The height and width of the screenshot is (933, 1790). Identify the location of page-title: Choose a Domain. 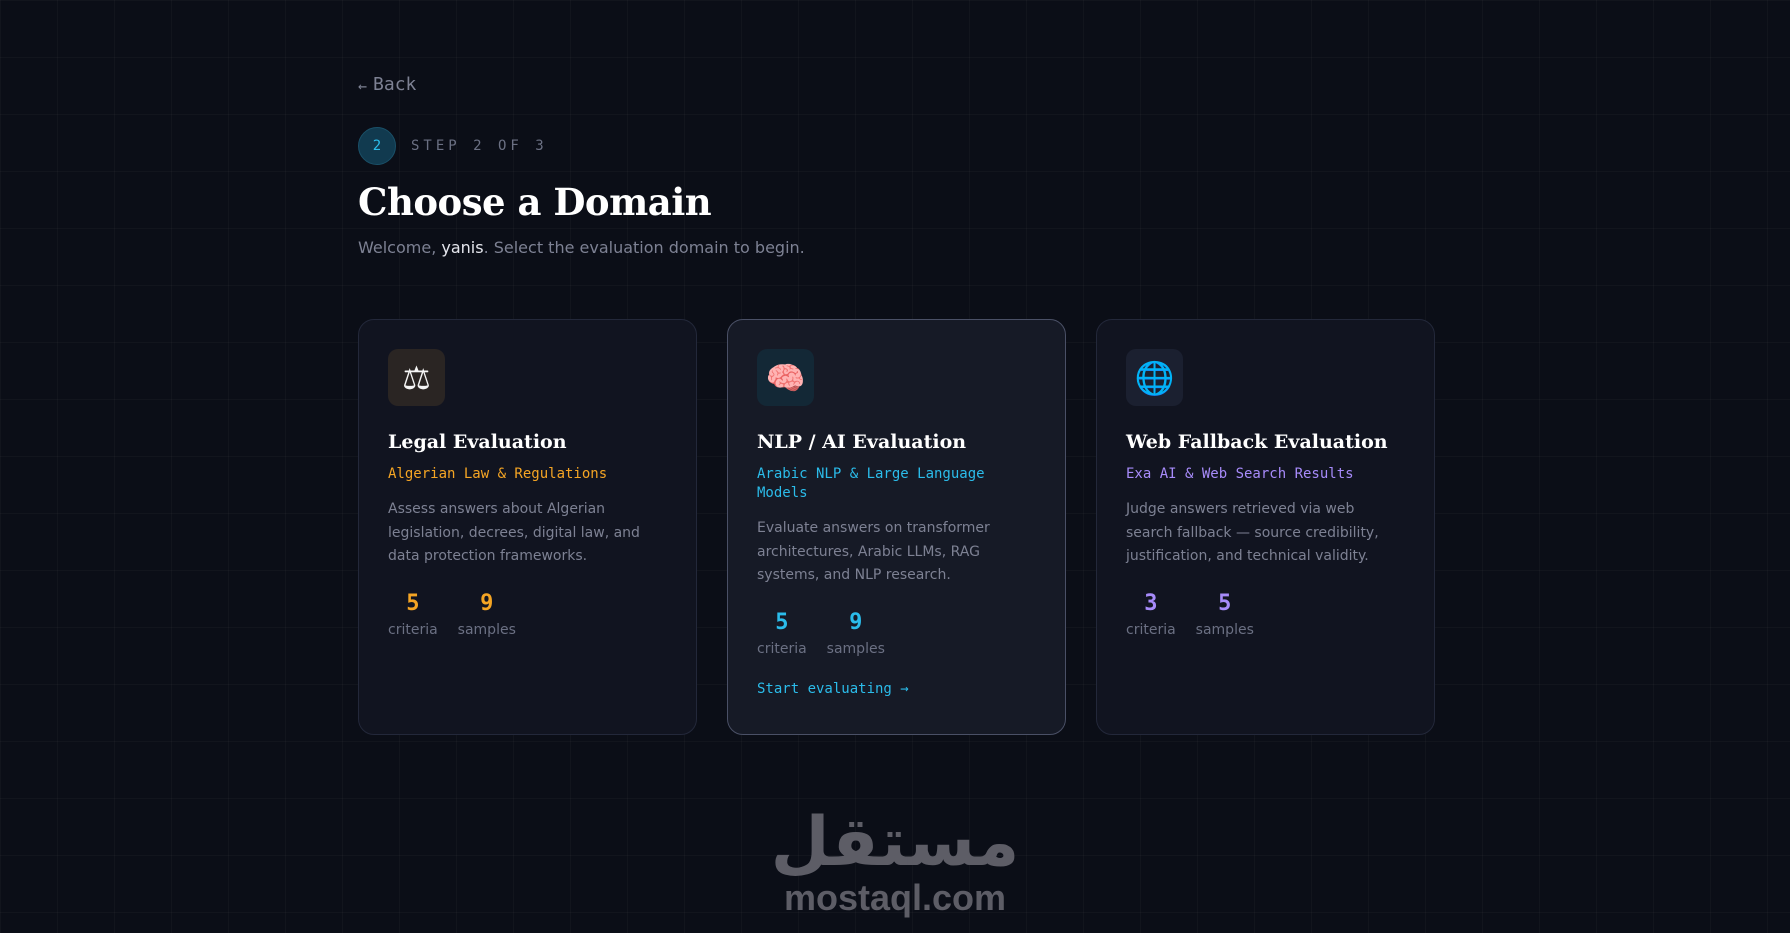
(535, 202).